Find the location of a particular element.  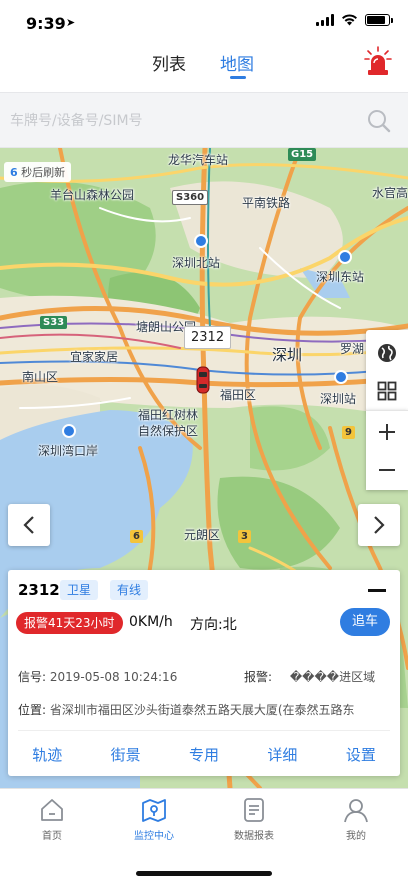

zoom-controls is located at coordinates (387, 450).